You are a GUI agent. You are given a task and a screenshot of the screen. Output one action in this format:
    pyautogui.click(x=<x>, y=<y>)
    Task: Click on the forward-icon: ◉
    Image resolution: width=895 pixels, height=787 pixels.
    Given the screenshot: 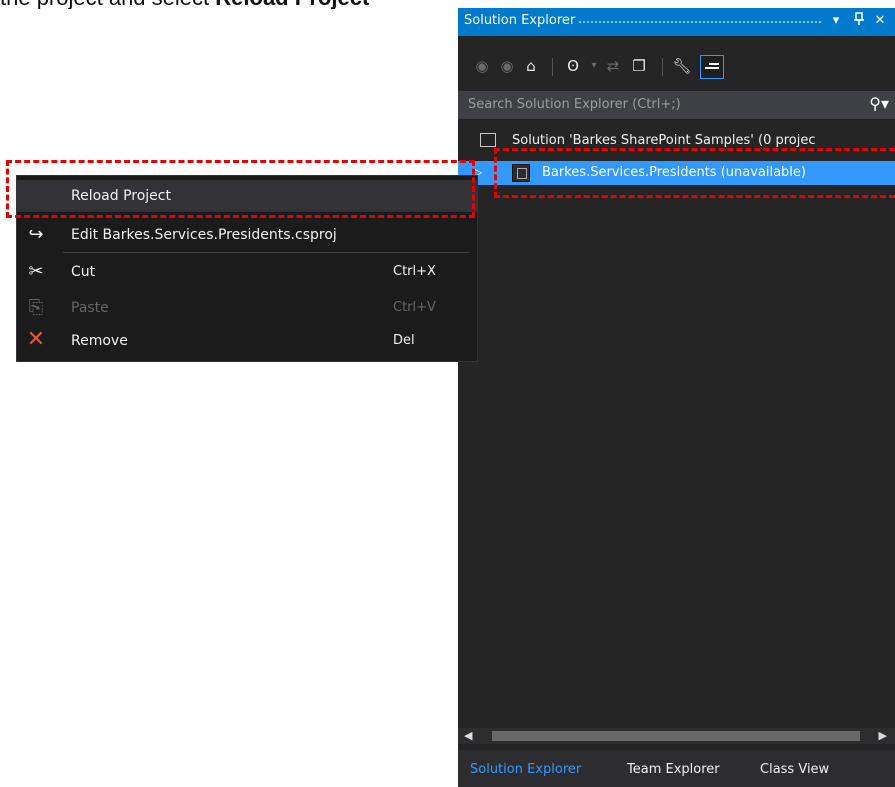 What is the action you would take?
    pyautogui.click(x=507, y=66)
    